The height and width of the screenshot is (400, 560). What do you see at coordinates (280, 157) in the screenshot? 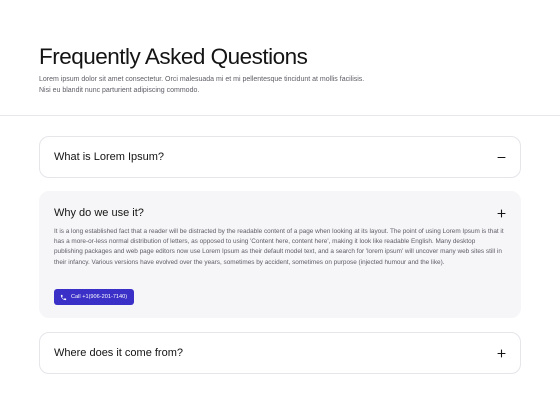
I see `faq-item-what-is-lorem-ipsum: What is Lorem Ipsum?` at bounding box center [280, 157].